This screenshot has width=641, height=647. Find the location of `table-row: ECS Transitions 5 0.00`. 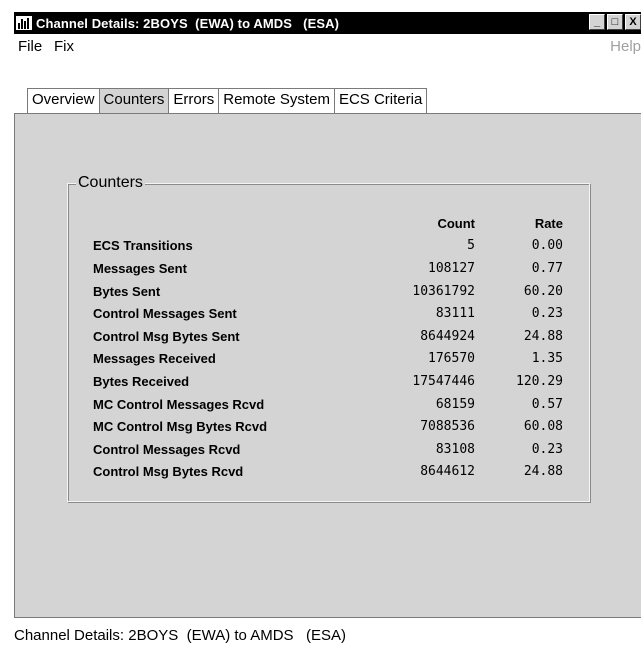

table-row: ECS Transitions 5 0.00 is located at coordinates (320, 249).